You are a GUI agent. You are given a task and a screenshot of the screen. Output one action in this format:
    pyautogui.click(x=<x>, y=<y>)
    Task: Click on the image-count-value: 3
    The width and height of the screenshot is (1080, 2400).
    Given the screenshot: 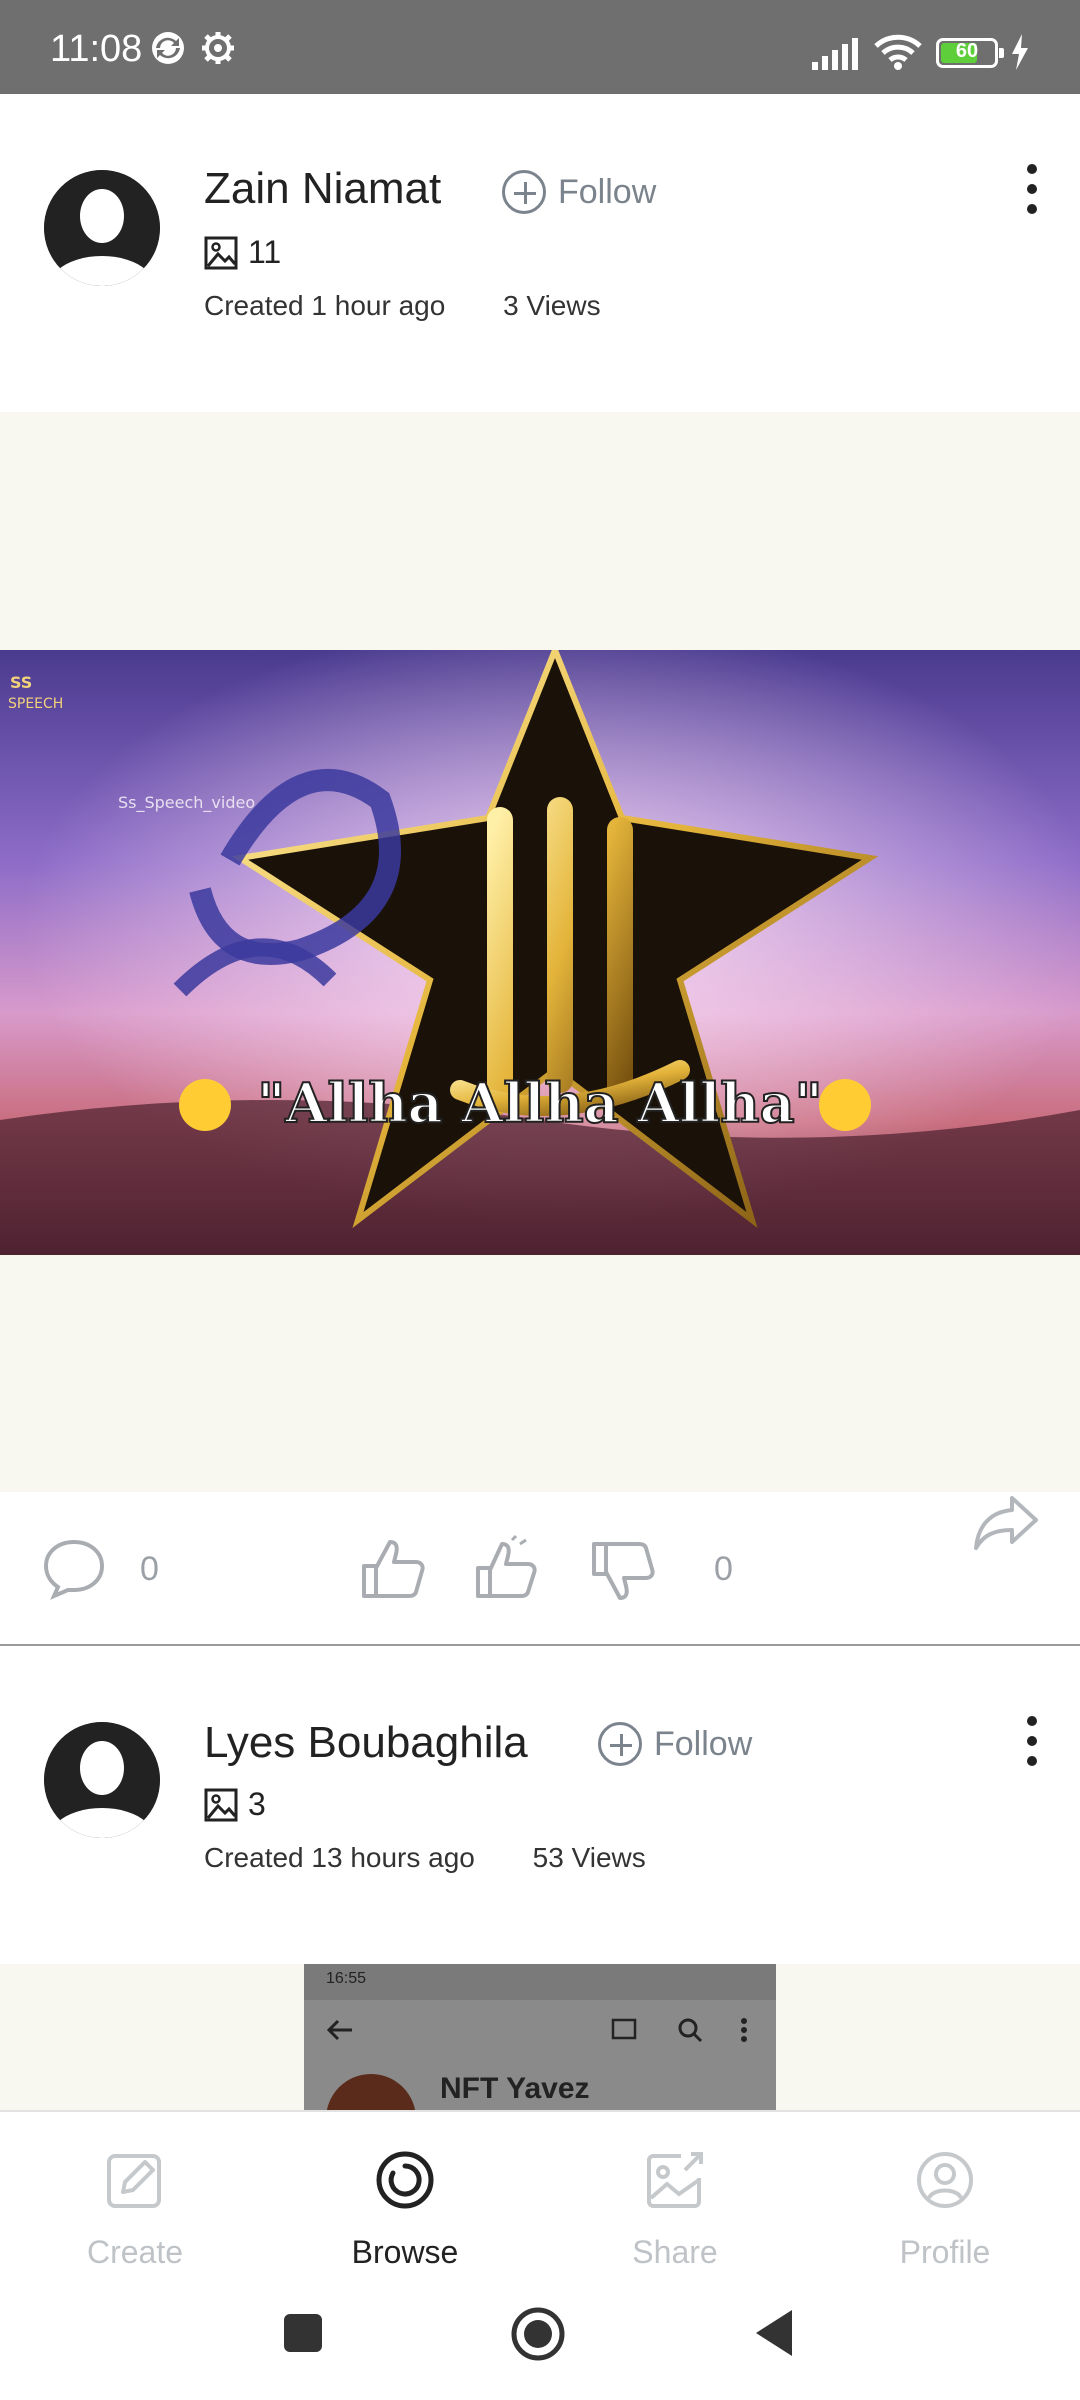 What is the action you would take?
    pyautogui.click(x=257, y=1804)
    